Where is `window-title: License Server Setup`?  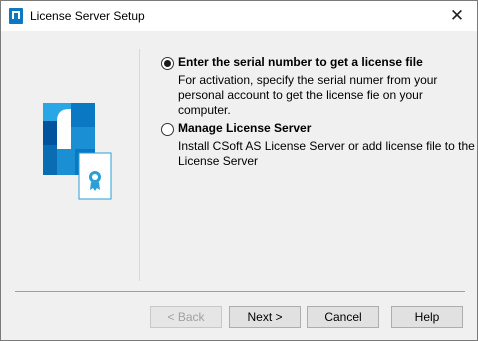 window-title: License Server Setup is located at coordinates (87, 16).